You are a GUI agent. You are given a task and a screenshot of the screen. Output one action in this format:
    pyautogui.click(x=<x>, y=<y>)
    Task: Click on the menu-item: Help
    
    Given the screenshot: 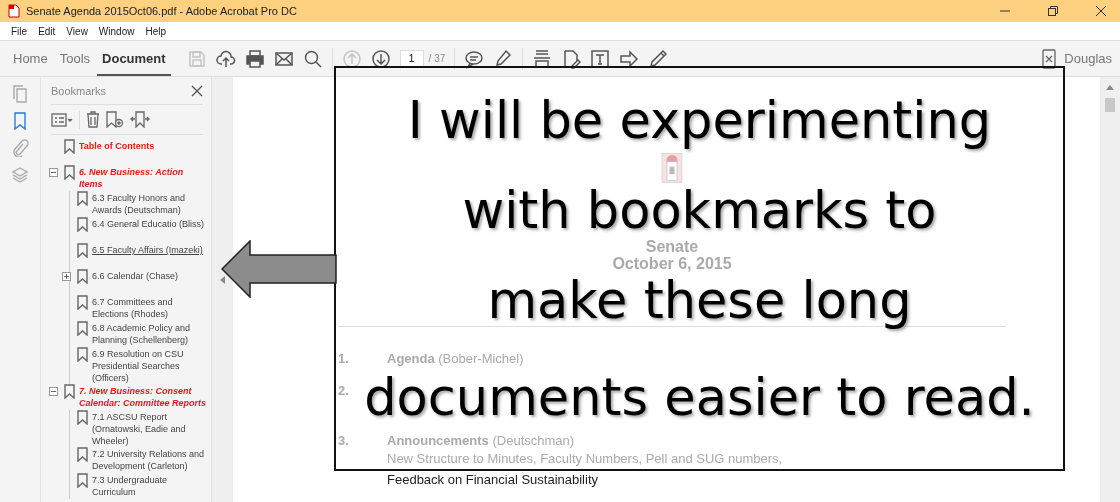 What is the action you would take?
    pyautogui.click(x=155, y=31)
    